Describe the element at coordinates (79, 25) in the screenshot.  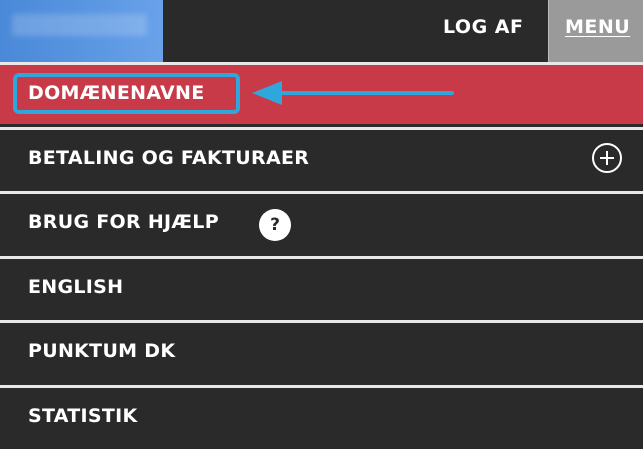
I see `logo-blurred-text` at that location.